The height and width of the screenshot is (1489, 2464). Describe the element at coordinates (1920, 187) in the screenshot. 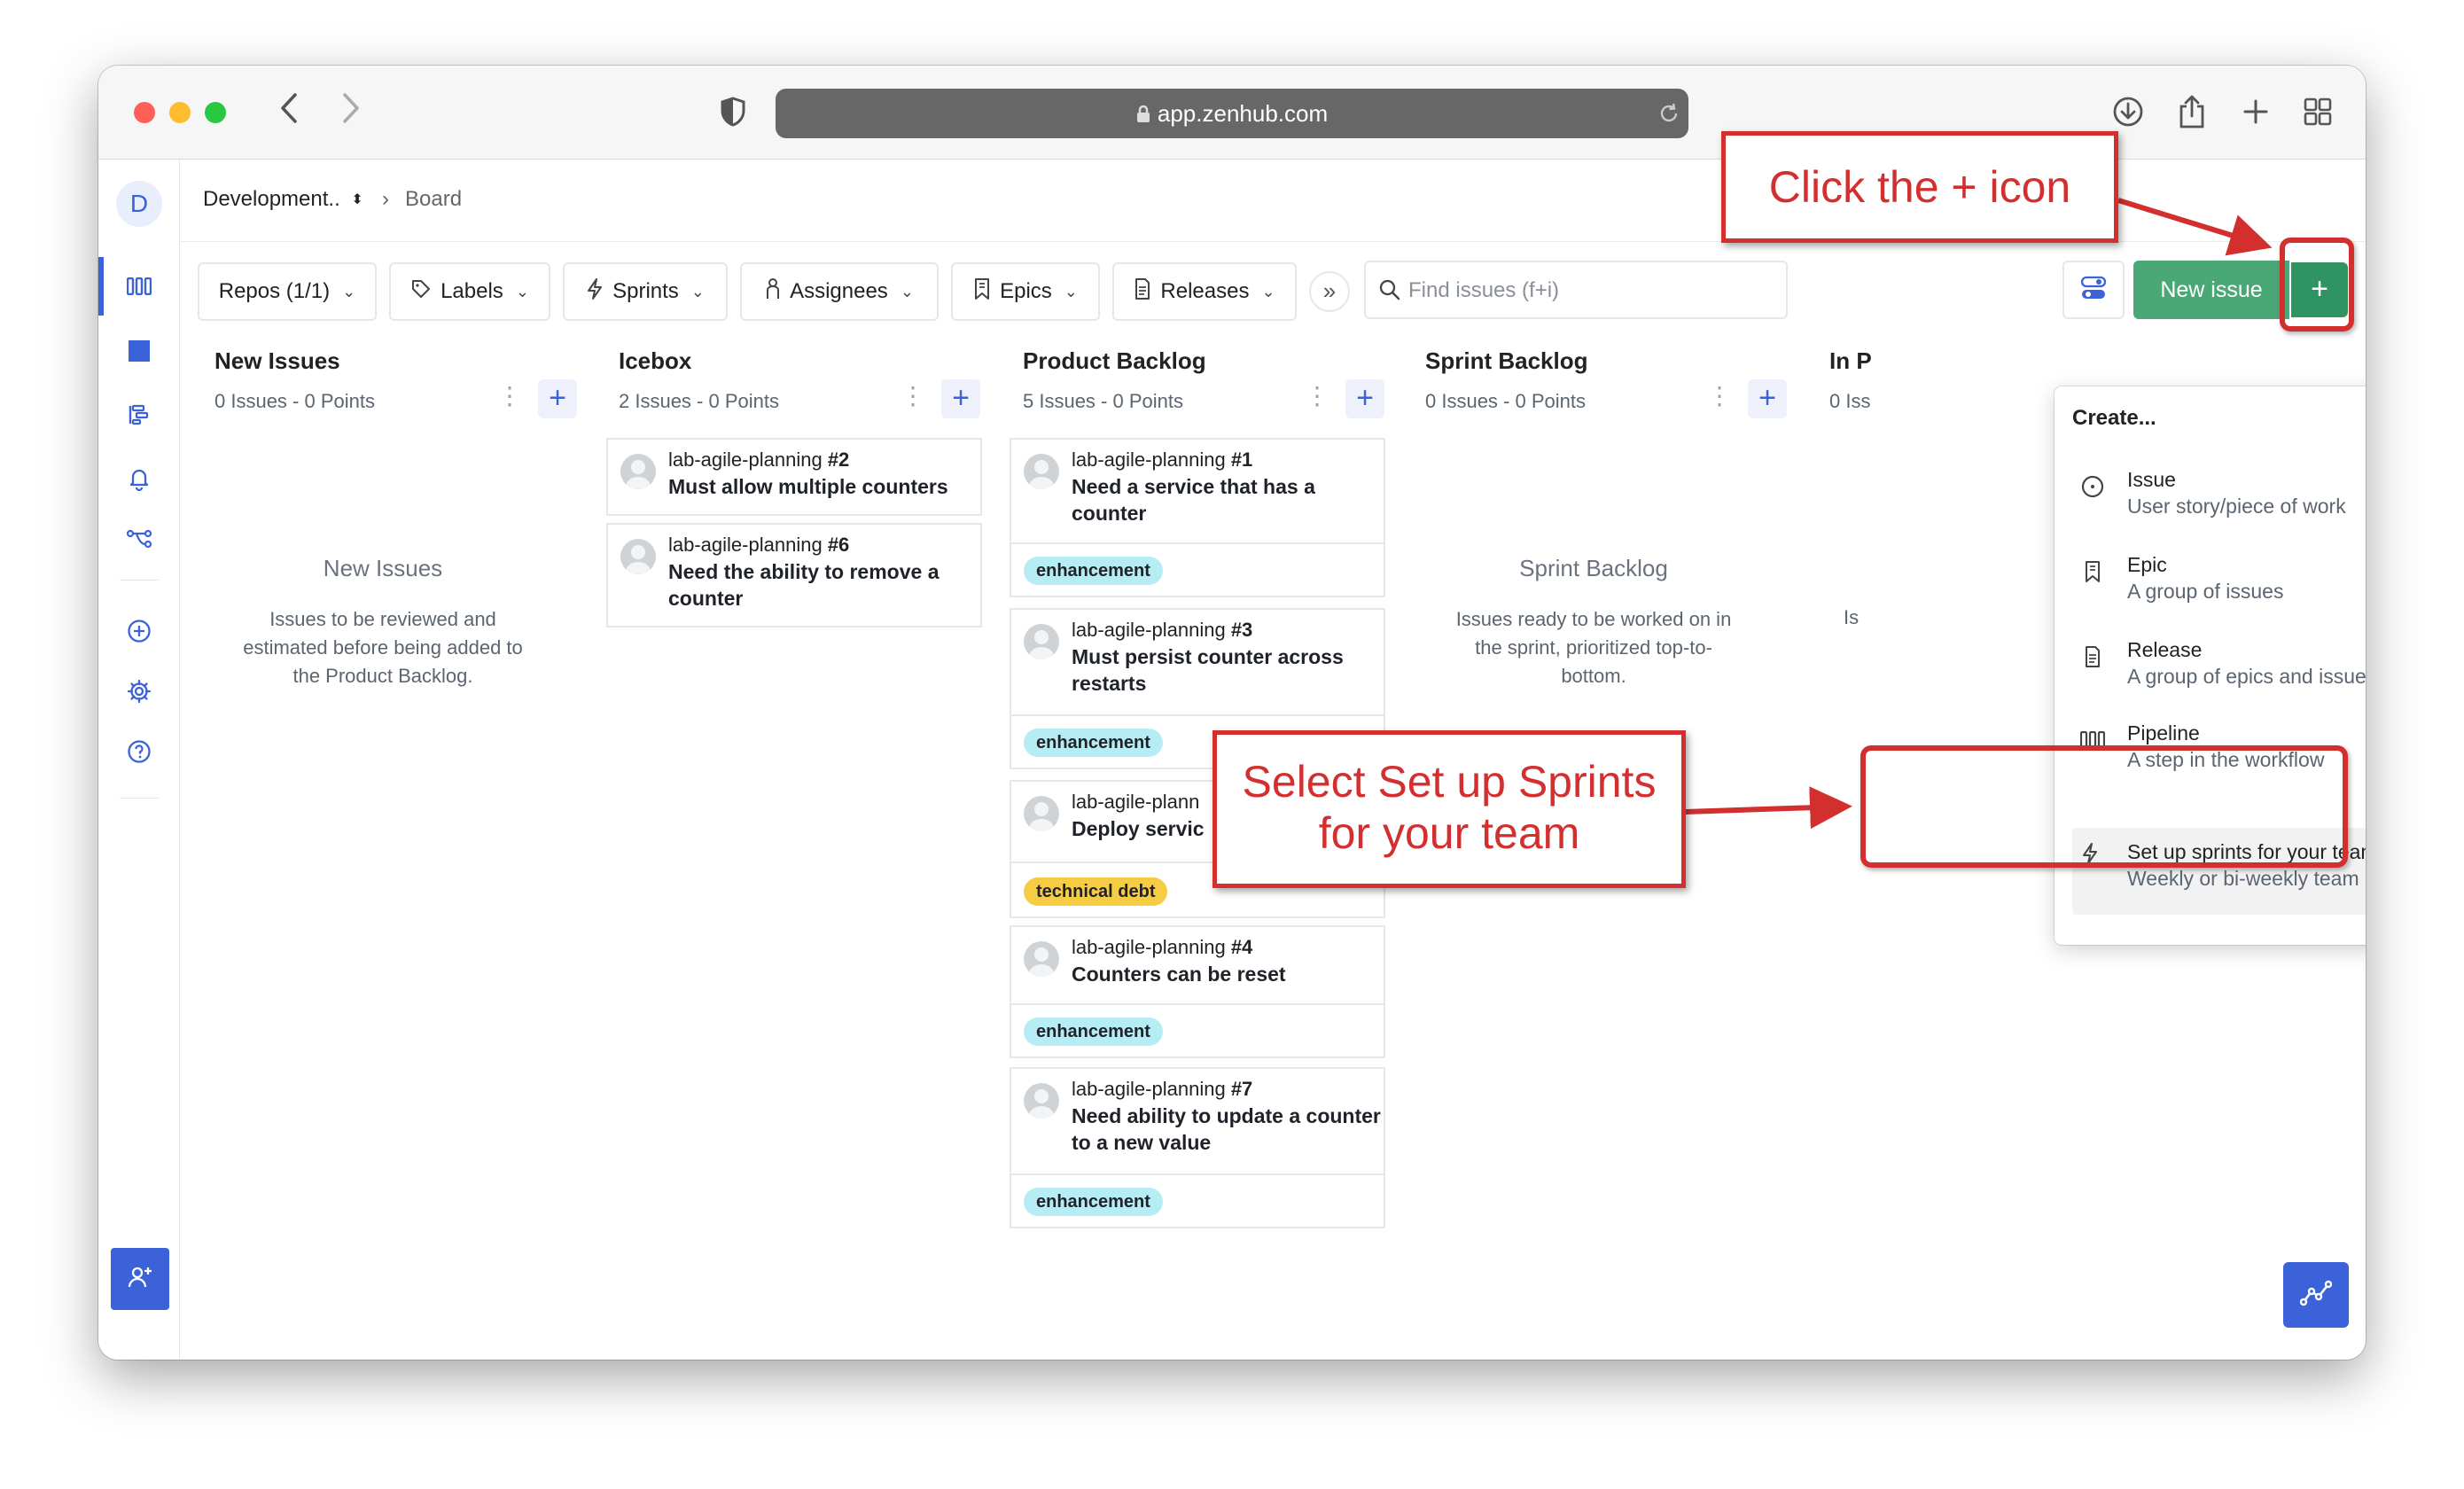

I see `callout-click-plus: Click the + icon` at that location.